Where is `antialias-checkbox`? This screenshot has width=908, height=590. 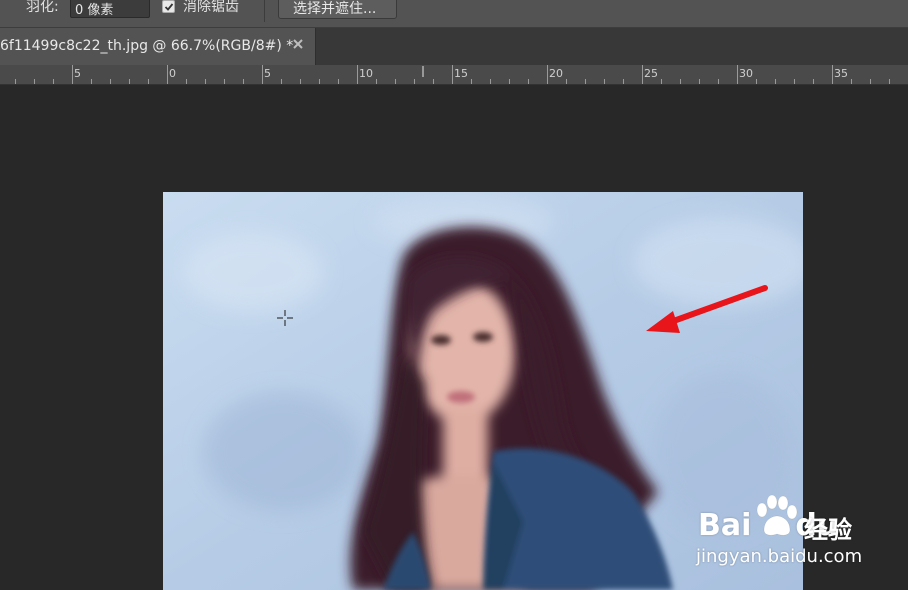
antialias-checkbox is located at coordinates (168, 6).